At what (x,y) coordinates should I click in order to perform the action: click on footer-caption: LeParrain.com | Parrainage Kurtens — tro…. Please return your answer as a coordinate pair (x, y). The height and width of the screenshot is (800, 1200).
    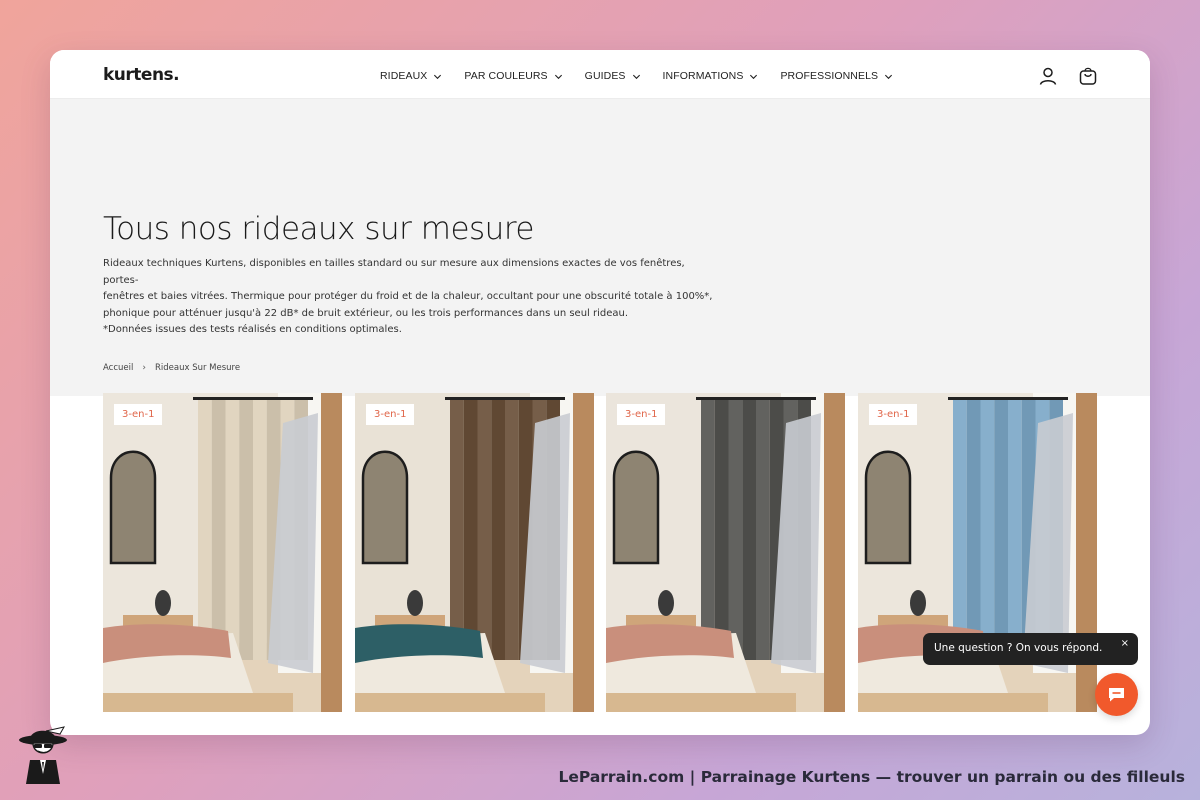
    Looking at the image, I should click on (872, 777).